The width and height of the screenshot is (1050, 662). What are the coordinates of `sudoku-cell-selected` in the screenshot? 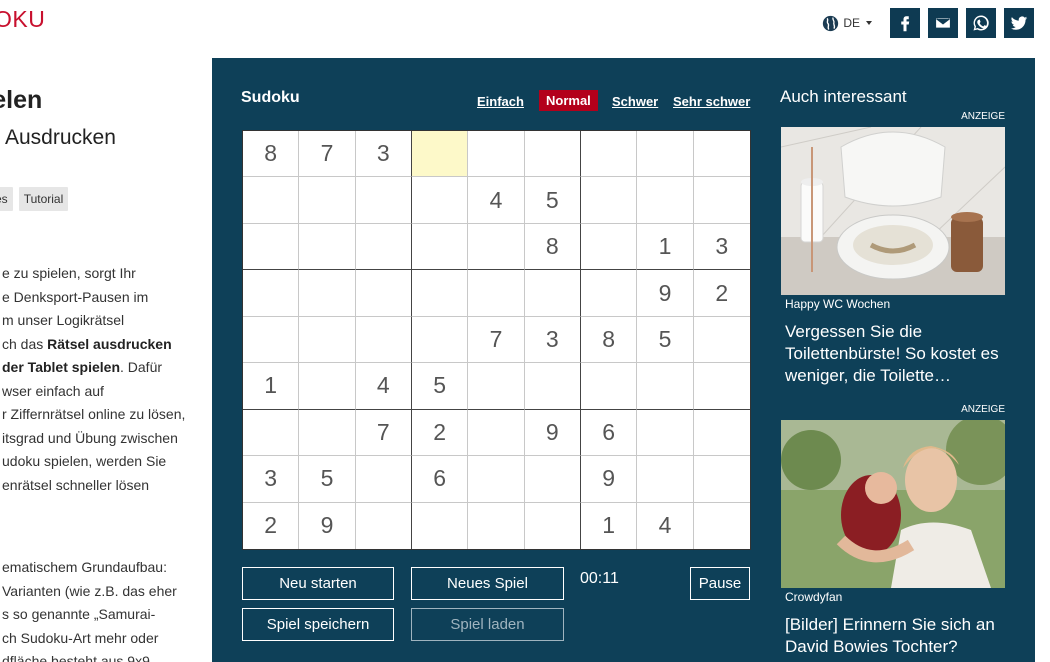 It's located at (440, 154).